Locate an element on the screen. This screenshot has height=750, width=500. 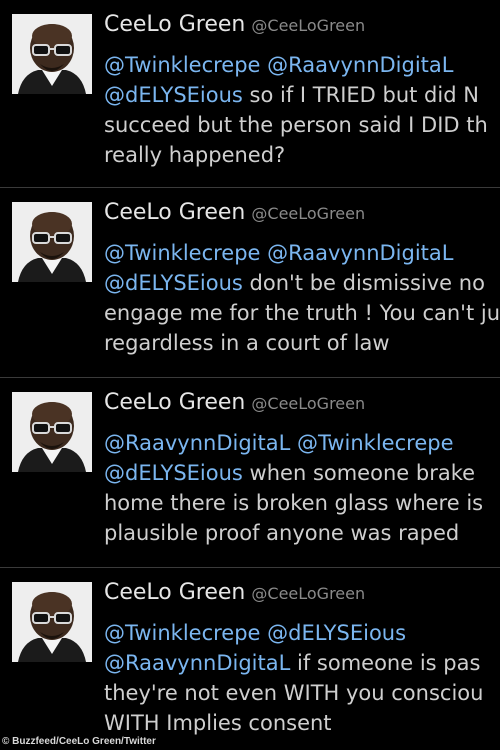
tweet-text-segment: WITH Implies consent is located at coordinates (218, 723).